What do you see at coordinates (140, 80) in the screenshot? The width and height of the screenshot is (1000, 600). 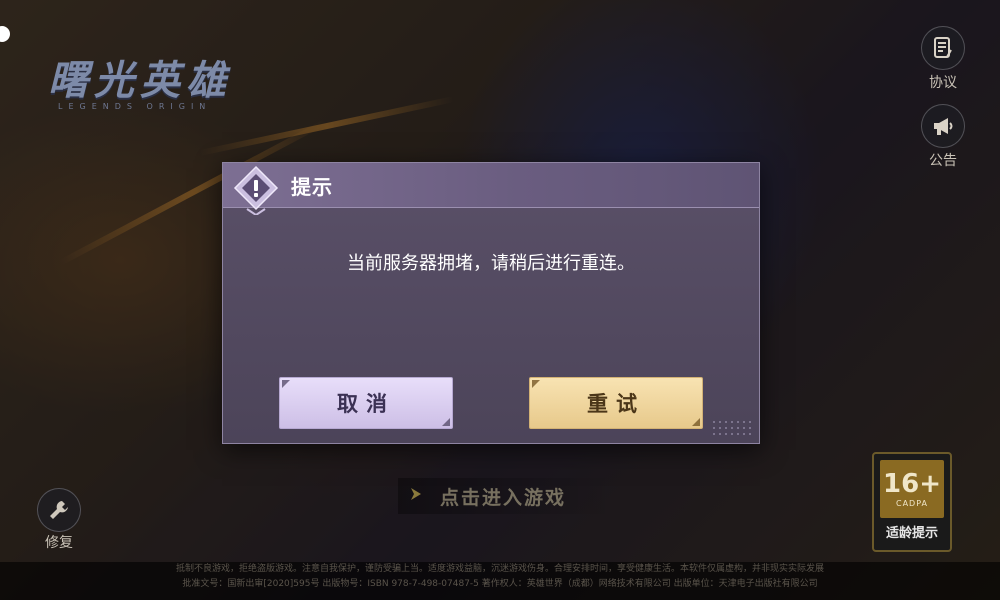 I see `logo-title: 曙光英雄` at bounding box center [140, 80].